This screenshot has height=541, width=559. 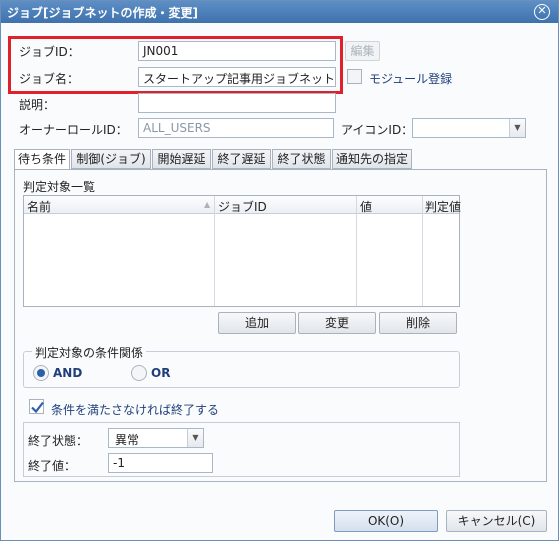 What do you see at coordinates (366, 206) in the screenshot?
I see `column-value: 値` at bounding box center [366, 206].